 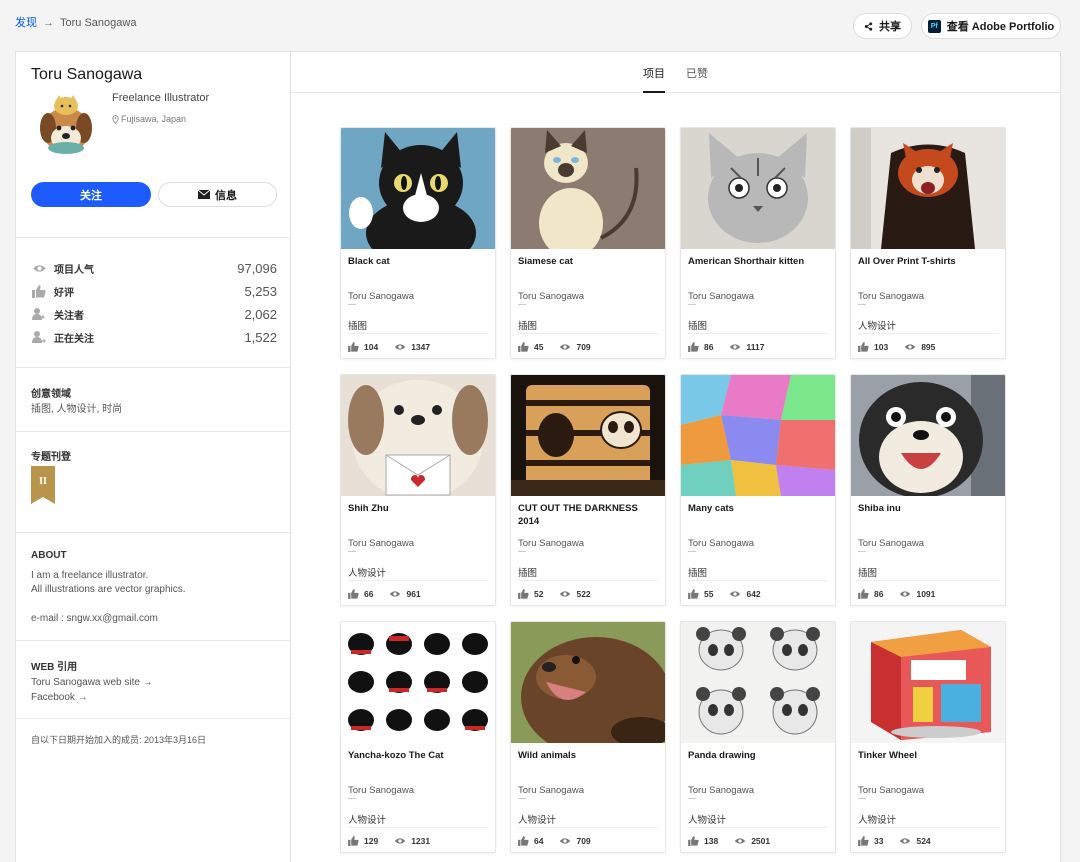 I want to click on project-card: Shih Zhu Toru Sanogawa 人物设计 66 961, so click(x=418, y=490).